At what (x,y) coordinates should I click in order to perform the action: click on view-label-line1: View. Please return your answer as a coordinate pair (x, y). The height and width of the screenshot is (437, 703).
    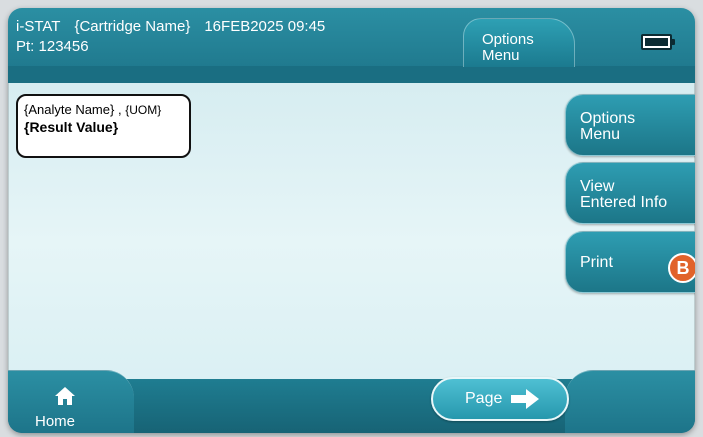
    Looking at the image, I should click on (597, 186).